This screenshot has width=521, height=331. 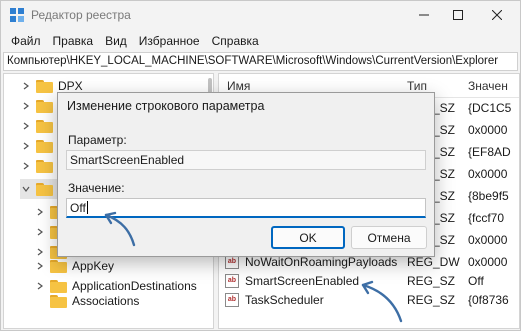 What do you see at coordinates (246, 160) in the screenshot?
I see `param-name-field: SmartScreenEnabled` at bounding box center [246, 160].